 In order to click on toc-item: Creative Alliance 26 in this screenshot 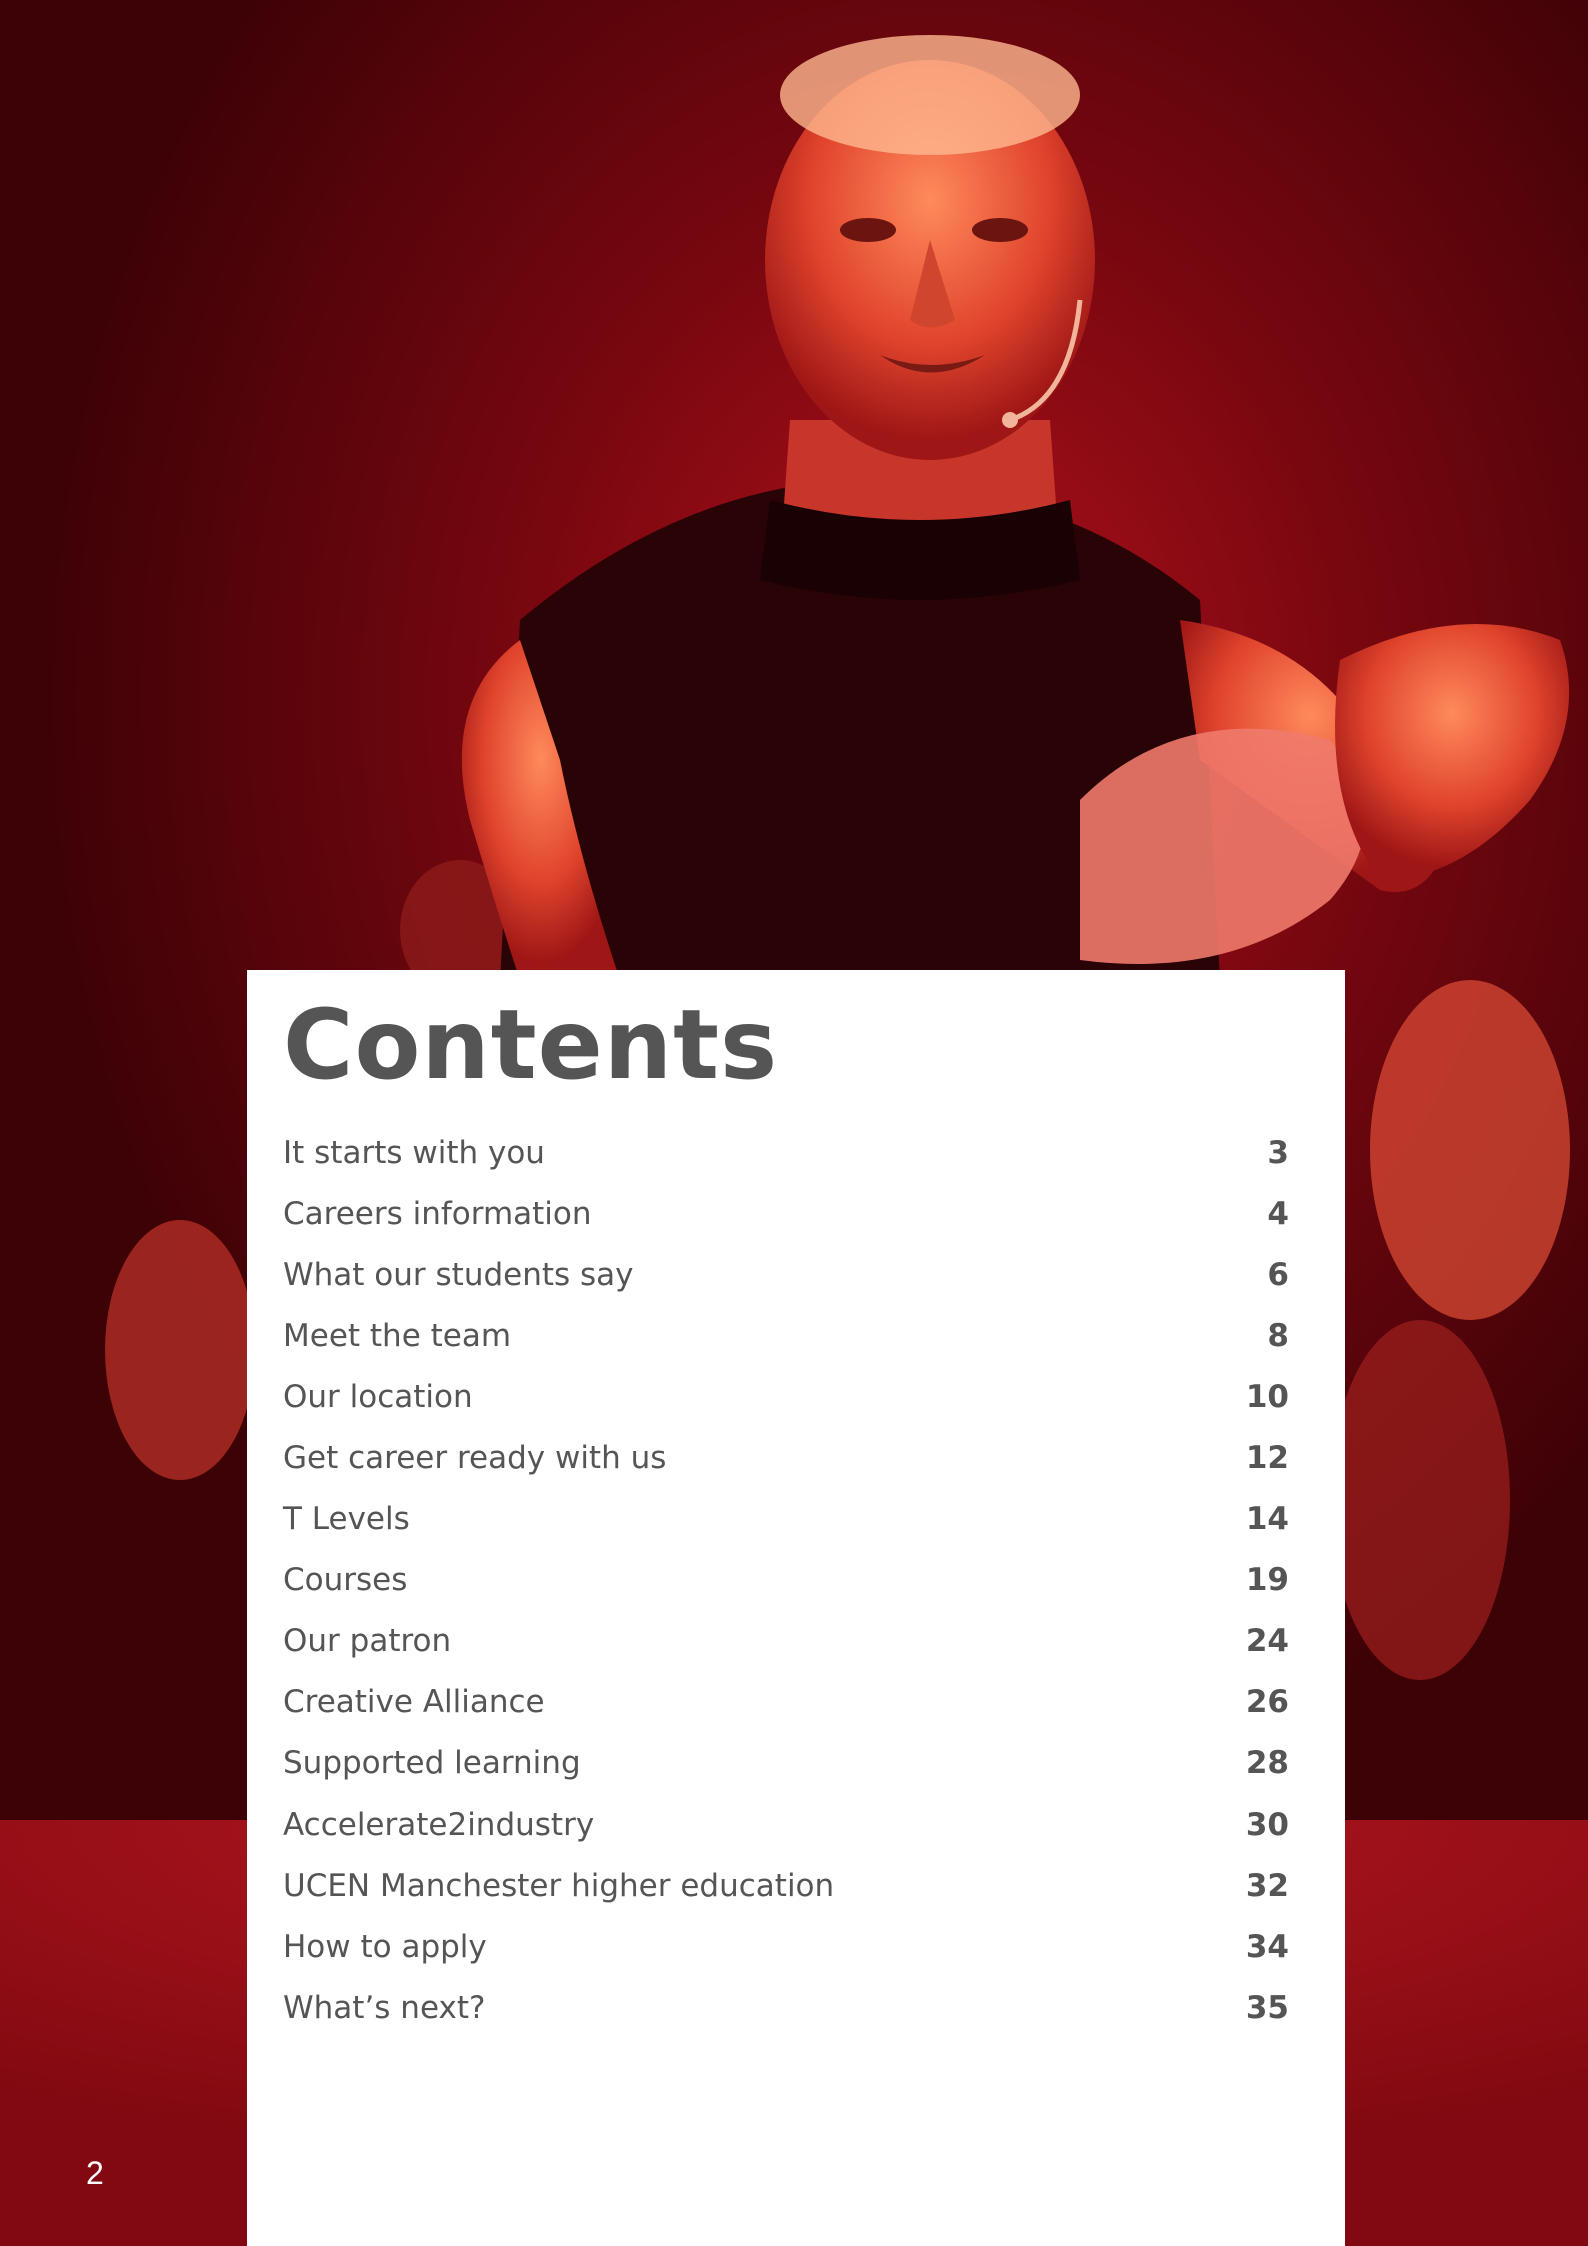, I will do `click(786, 1702)`.